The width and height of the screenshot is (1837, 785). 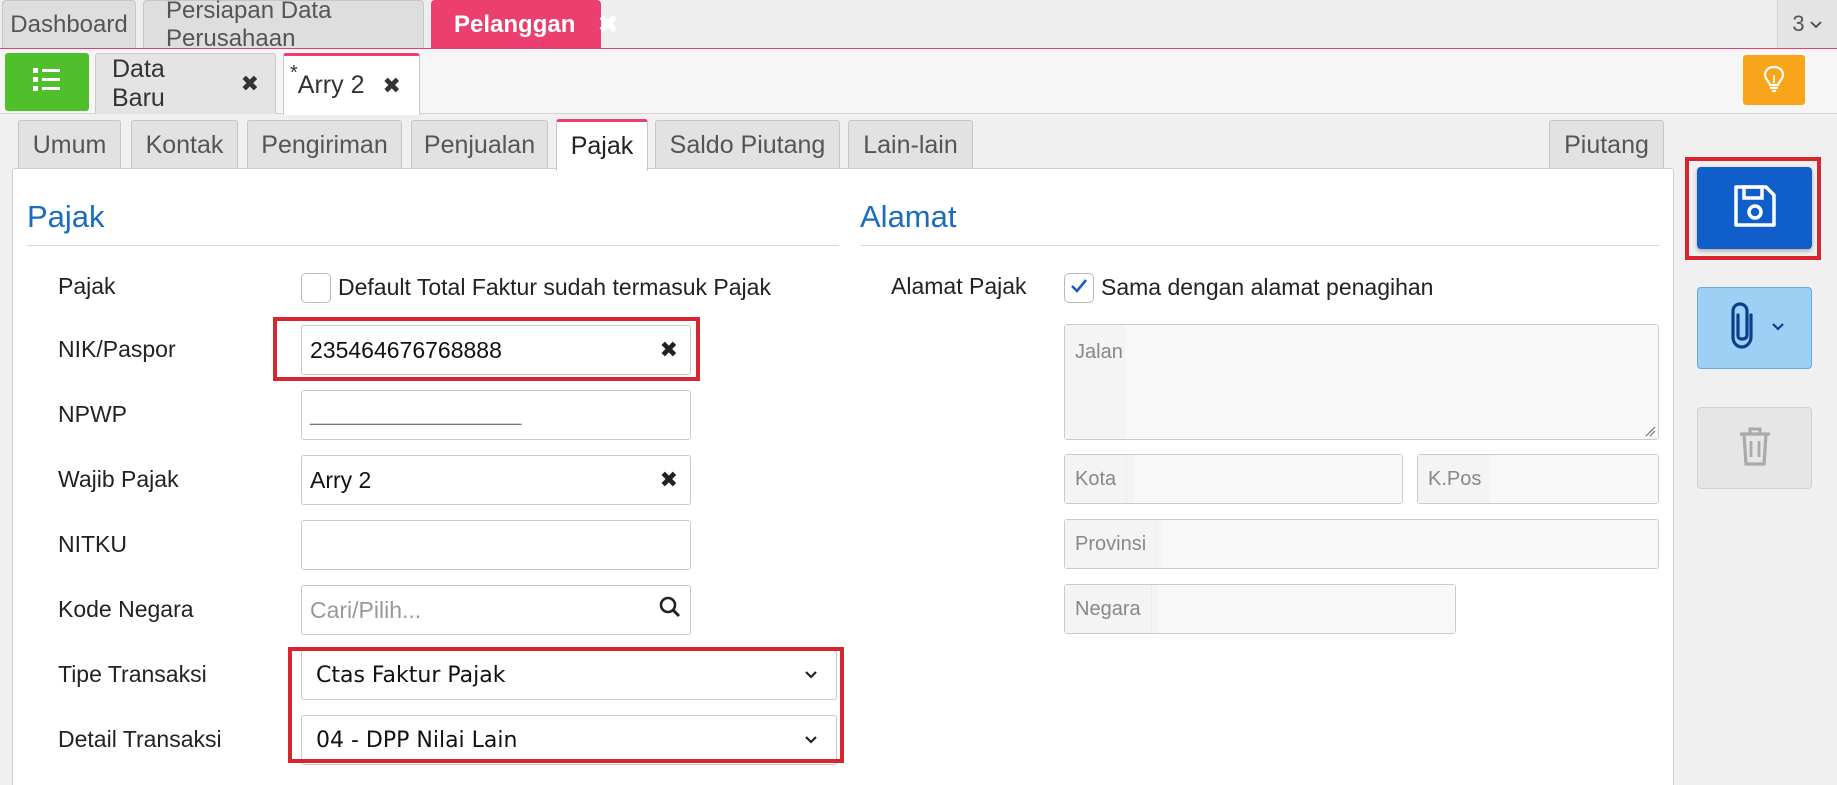 I want to click on tab-lain-lain: Lain-lain, so click(x=910, y=145).